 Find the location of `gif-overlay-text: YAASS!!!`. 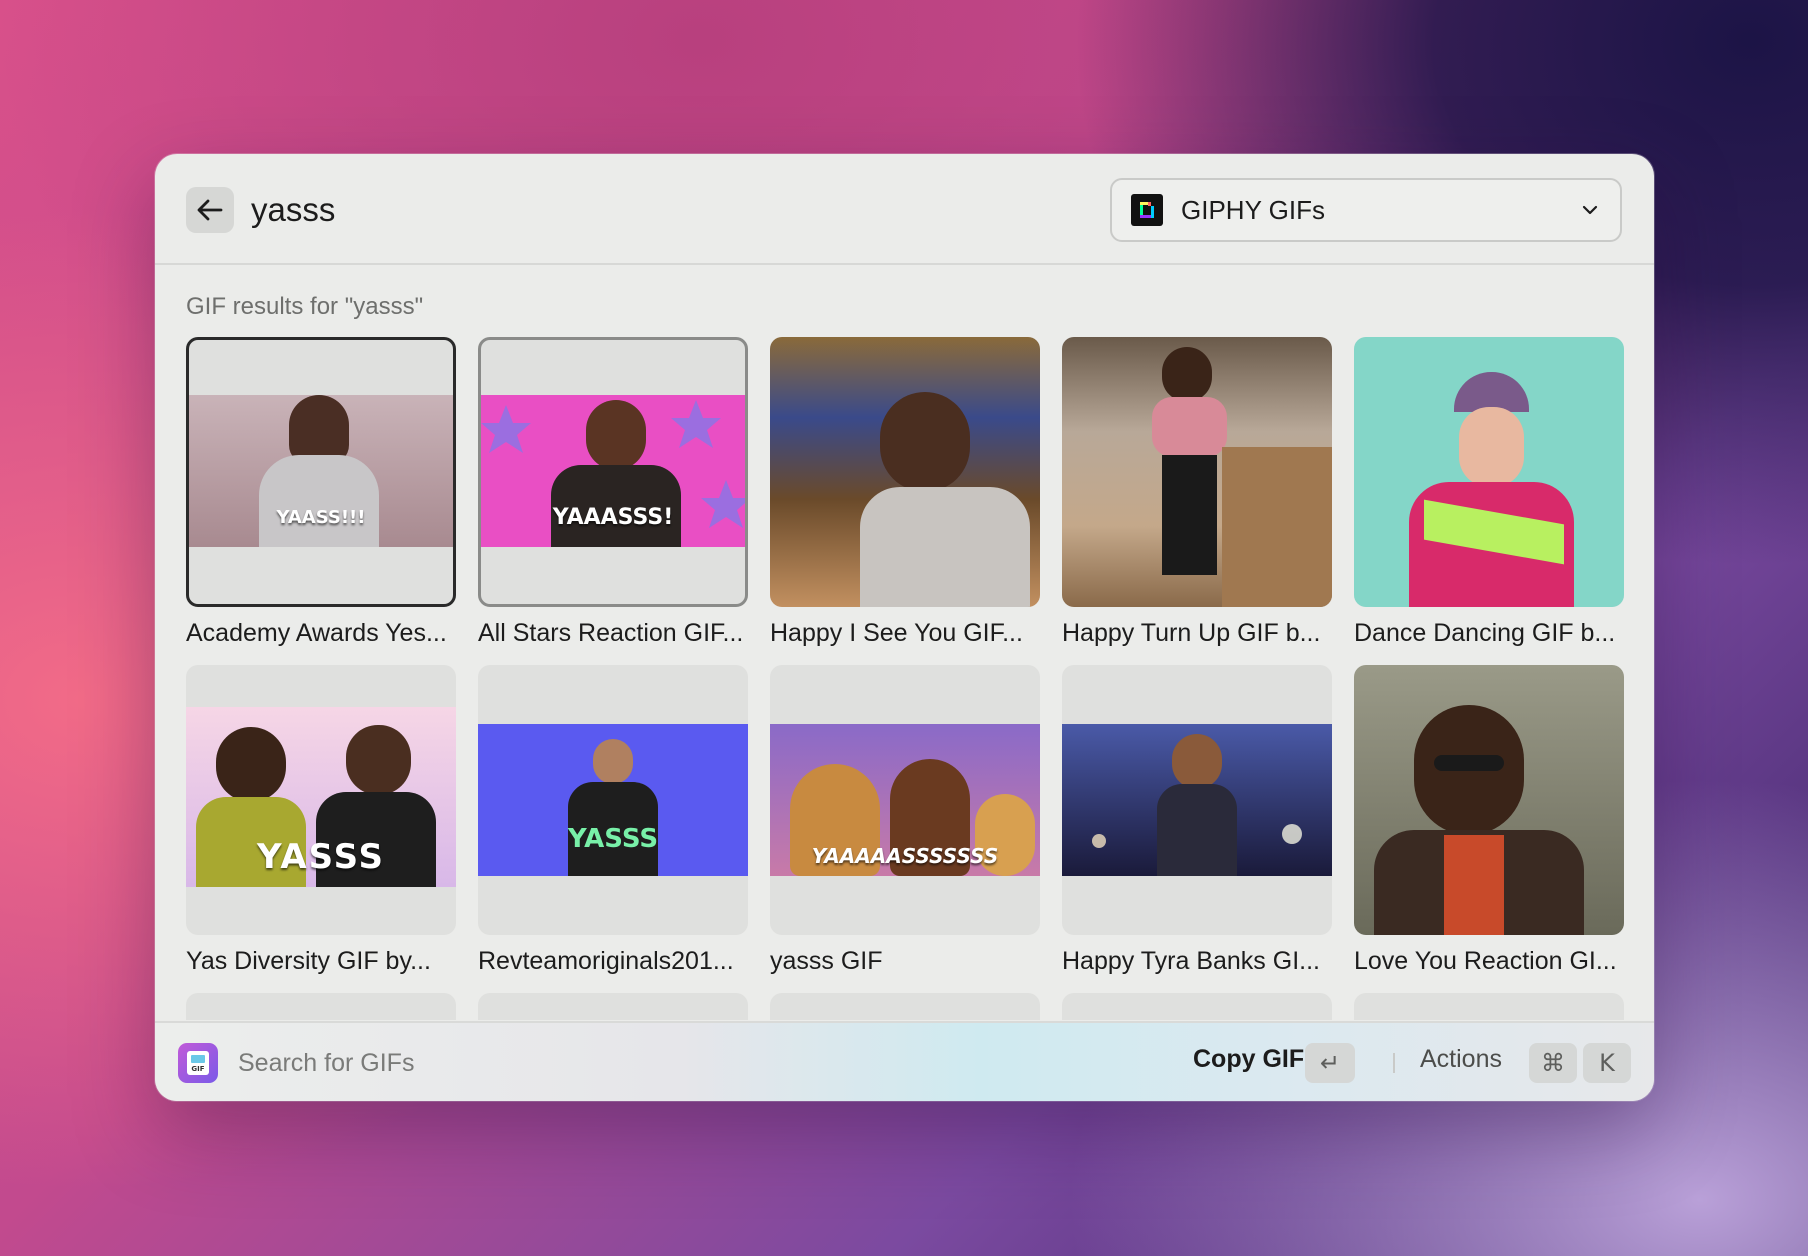

gif-overlay-text: YAASS!!! is located at coordinates (321, 517).